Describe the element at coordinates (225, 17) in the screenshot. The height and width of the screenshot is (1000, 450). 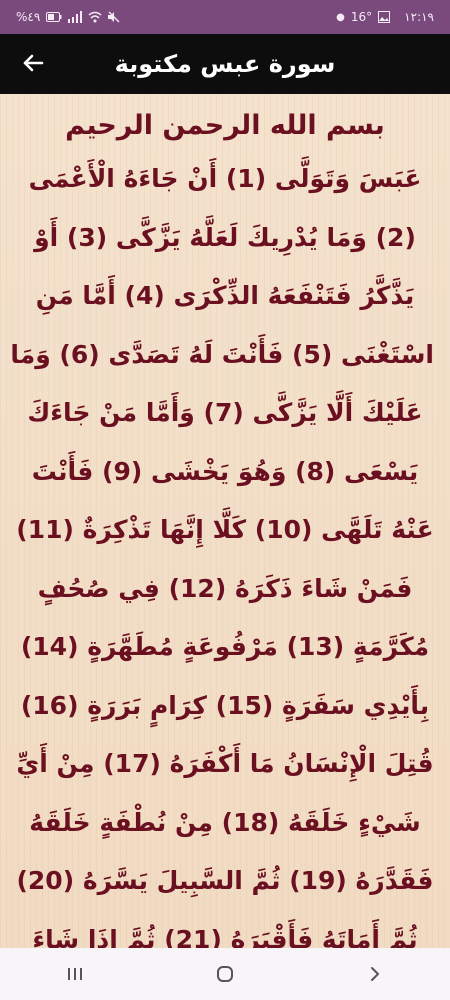
I see `status-bar: %٤٩ ● 16° ١٢:١٩` at that location.